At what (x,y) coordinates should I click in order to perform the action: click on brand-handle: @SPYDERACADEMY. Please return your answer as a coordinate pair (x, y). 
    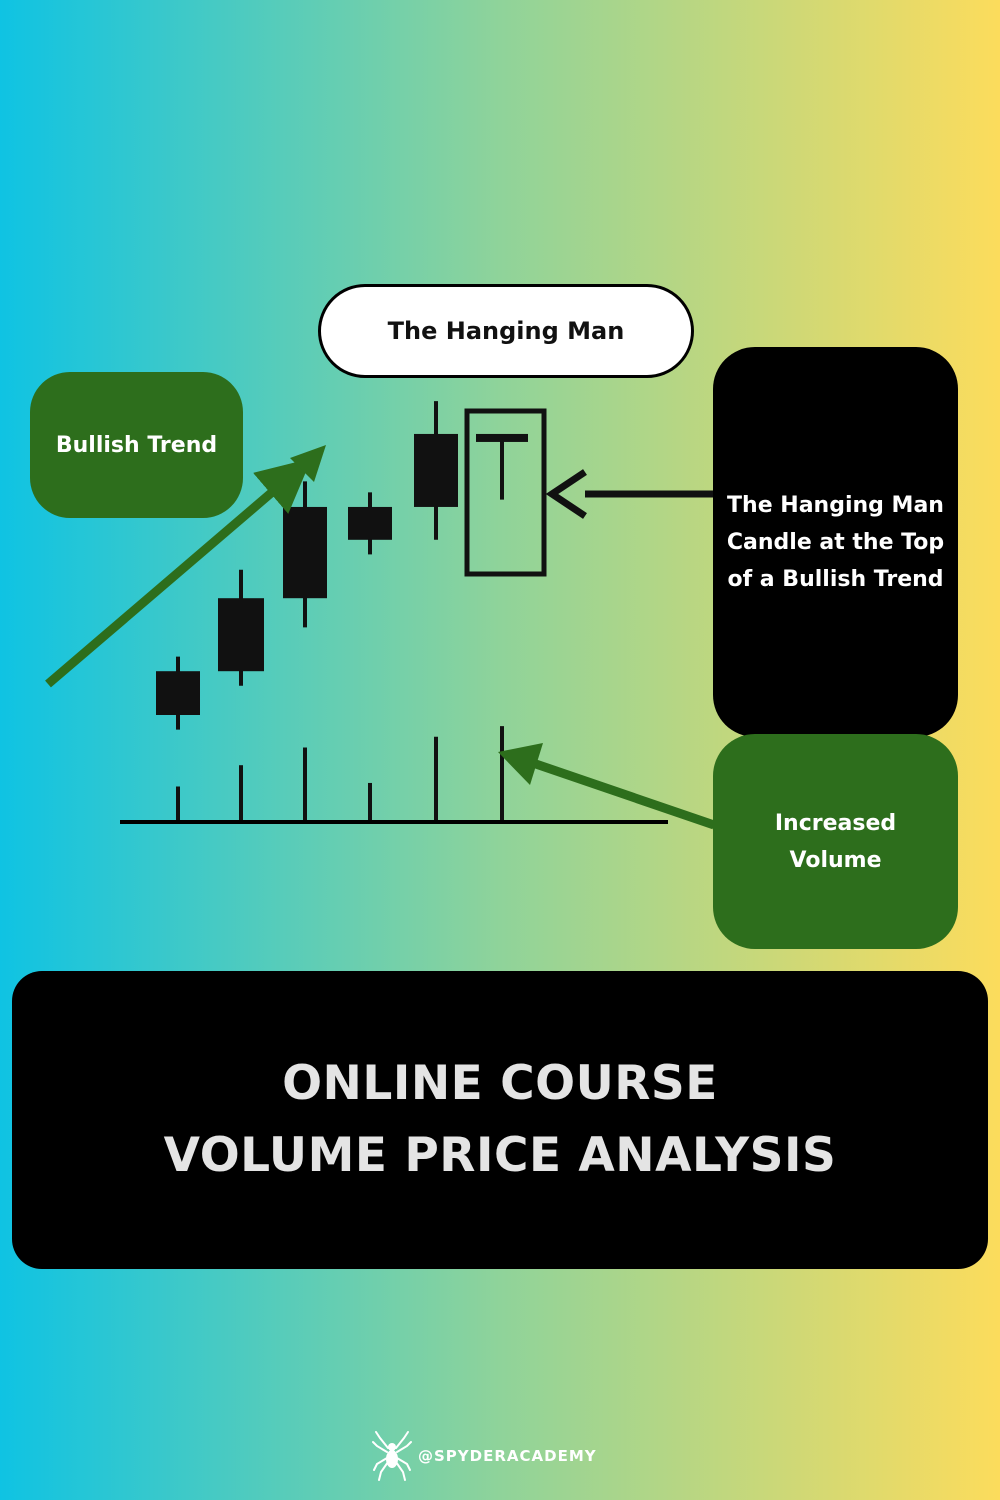
    Looking at the image, I should click on (484, 1456).